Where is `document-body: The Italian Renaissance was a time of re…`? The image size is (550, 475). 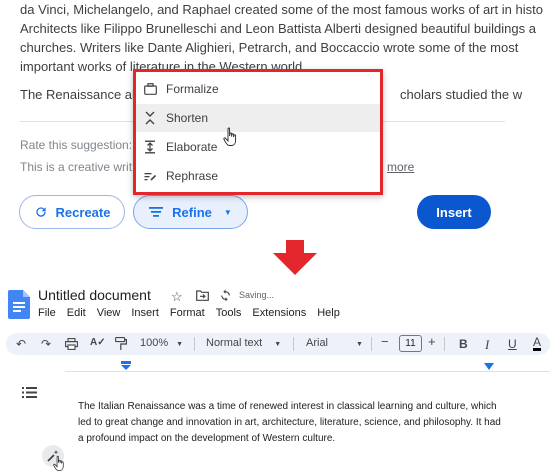
document-body: The Italian Renaissance was a time of re… is located at coordinates (313, 423).